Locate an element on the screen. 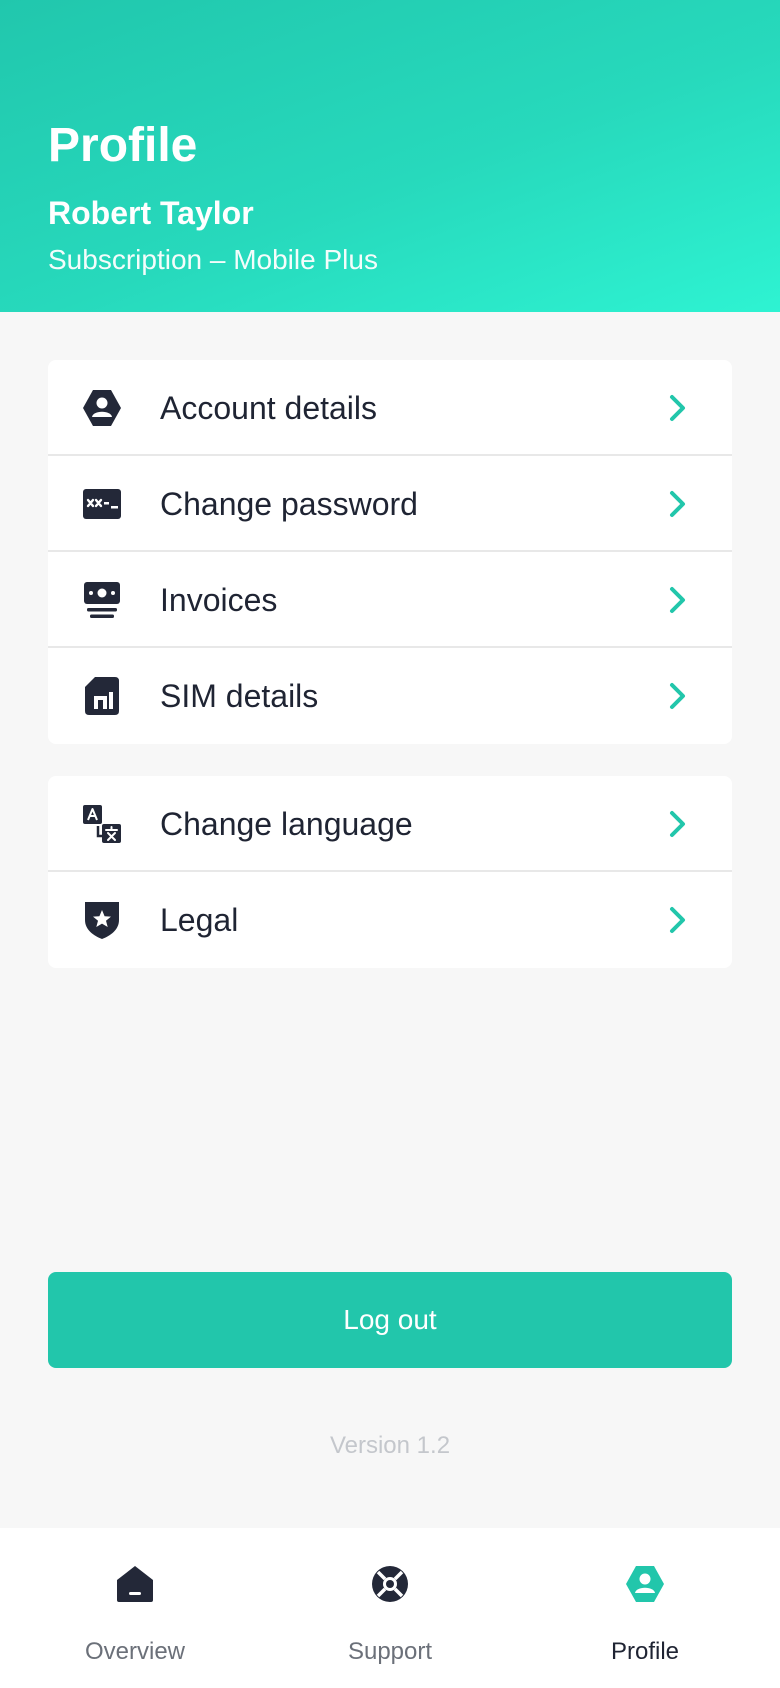 The height and width of the screenshot is (1688, 780). password-icon is located at coordinates (102, 504).